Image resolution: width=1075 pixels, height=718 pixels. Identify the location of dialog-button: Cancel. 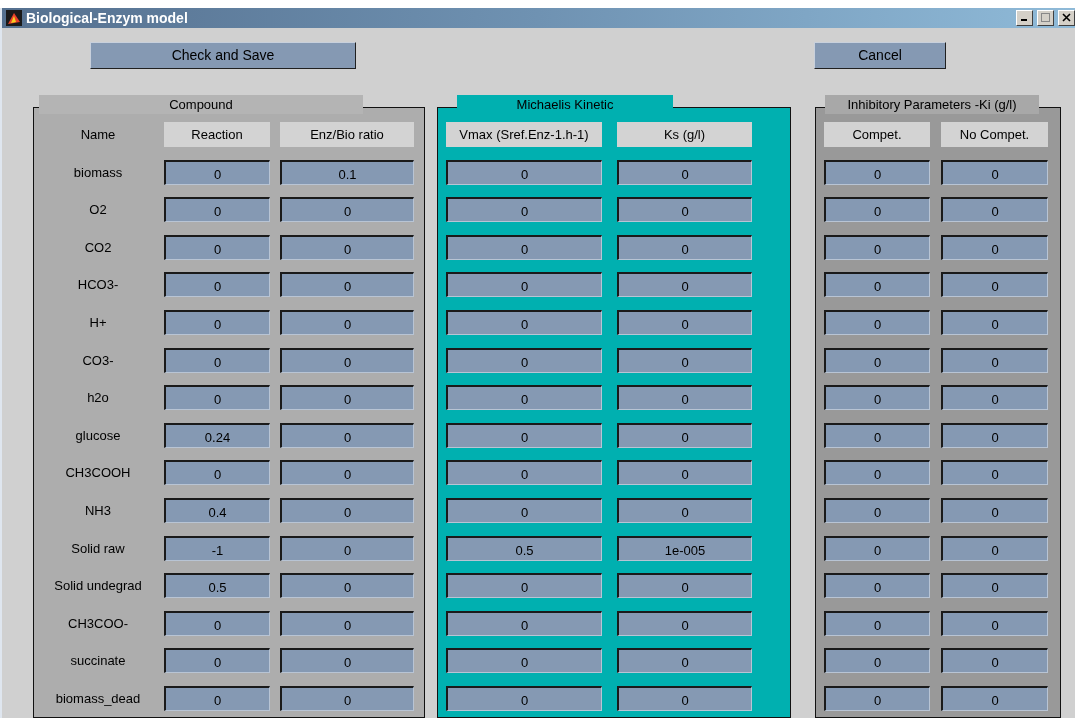
(880, 55).